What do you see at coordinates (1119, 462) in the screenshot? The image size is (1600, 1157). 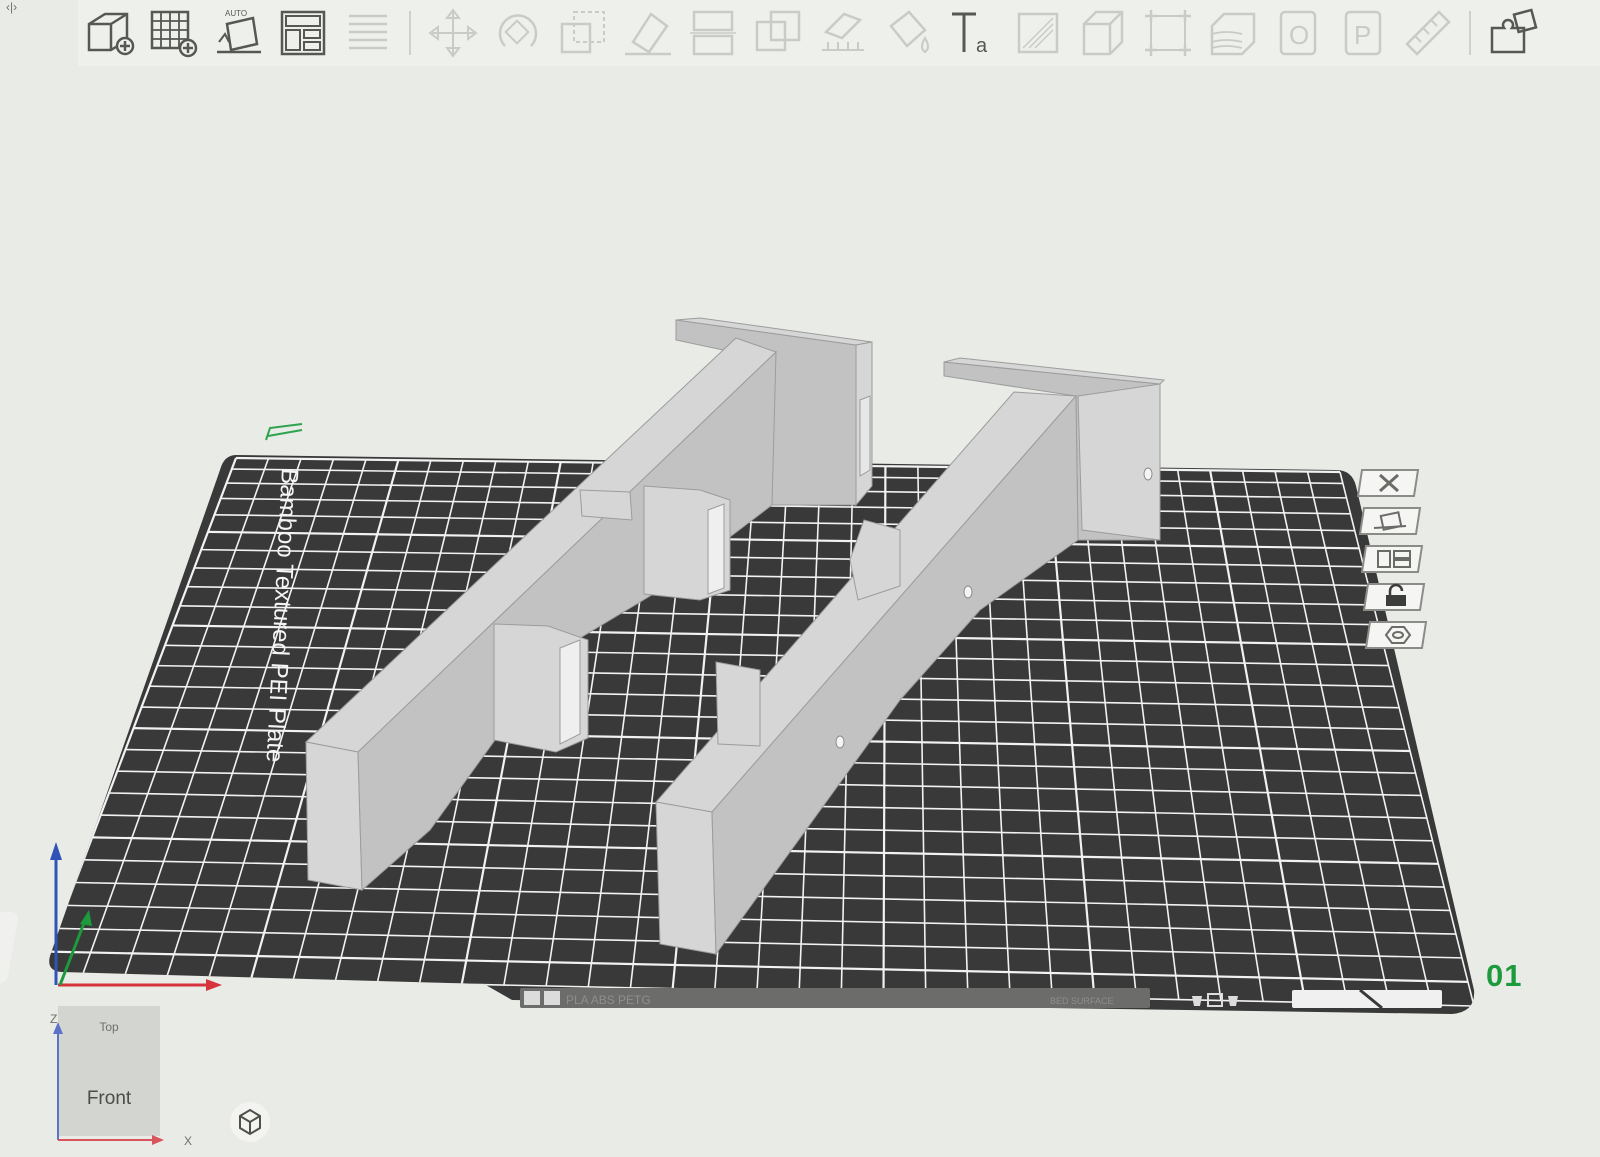 I see `right-rail-end-block-side` at bounding box center [1119, 462].